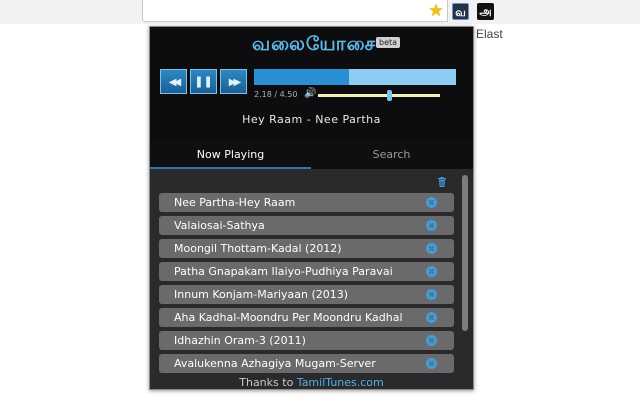 The width and height of the screenshot is (640, 400). Describe the element at coordinates (314, 44) in the screenshot. I see `app-logo: வலையோசை` at that location.